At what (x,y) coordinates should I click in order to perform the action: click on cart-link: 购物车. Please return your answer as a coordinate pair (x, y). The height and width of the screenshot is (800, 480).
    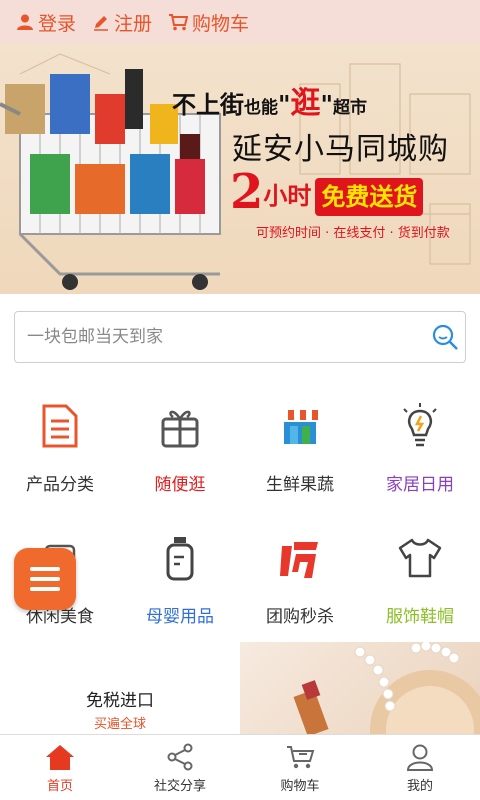
    Looking at the image, I should click on (208, 22).